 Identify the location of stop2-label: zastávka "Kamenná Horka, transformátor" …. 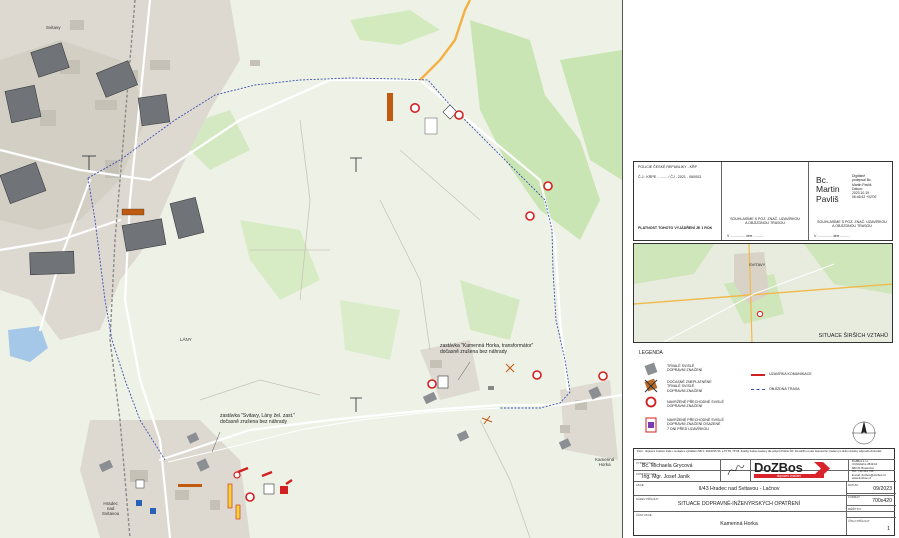
(487, 349).